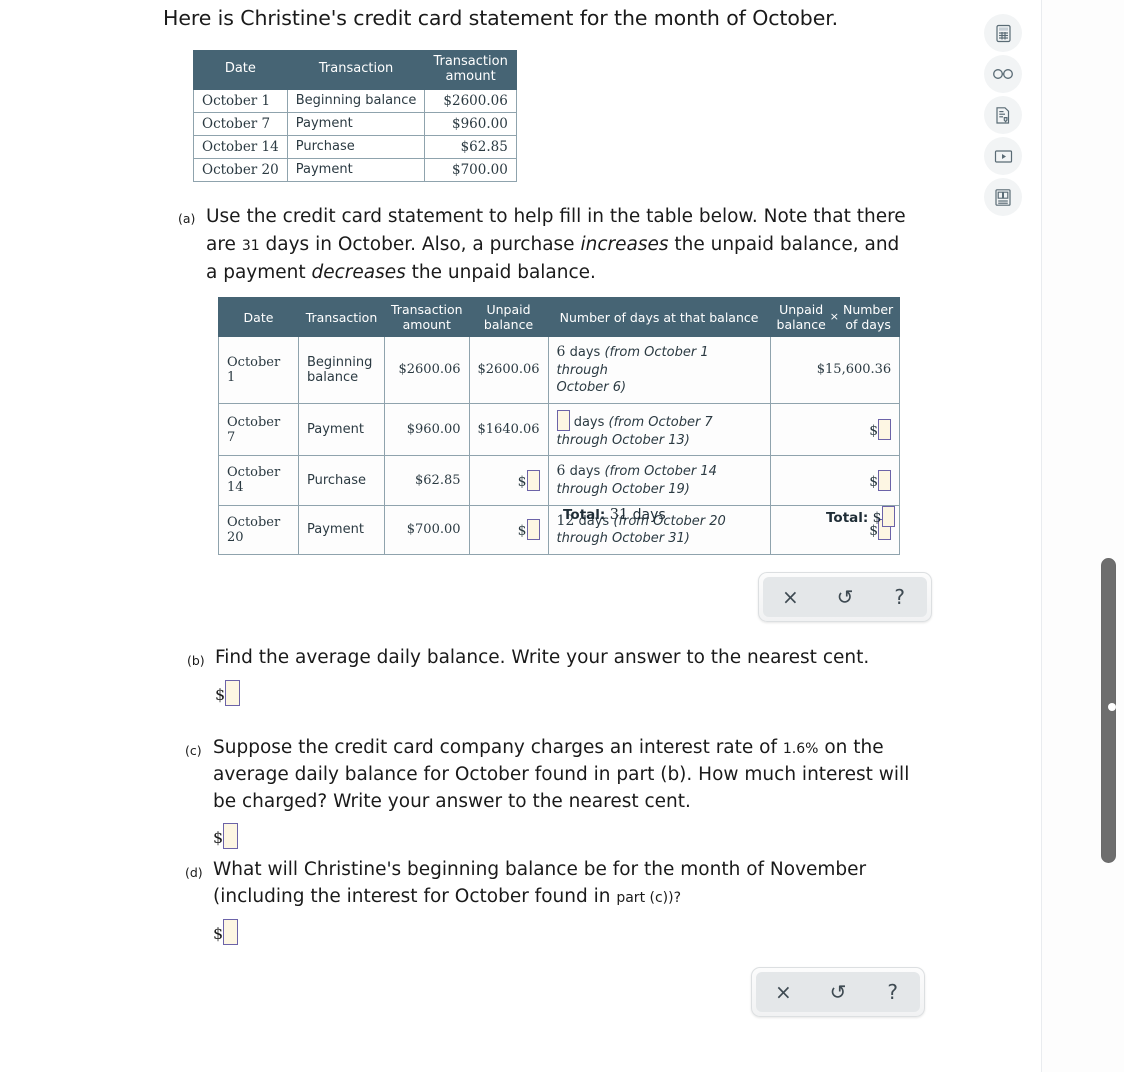  I want to click on part-c-label: (c), so click(193, 750).